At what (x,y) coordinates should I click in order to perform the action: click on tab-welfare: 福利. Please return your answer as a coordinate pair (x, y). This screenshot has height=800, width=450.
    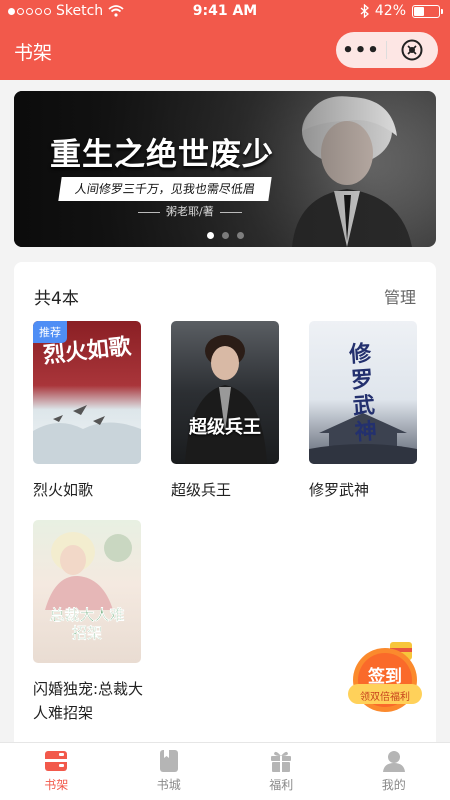
    Looking at the image, I should click on (281, 771).